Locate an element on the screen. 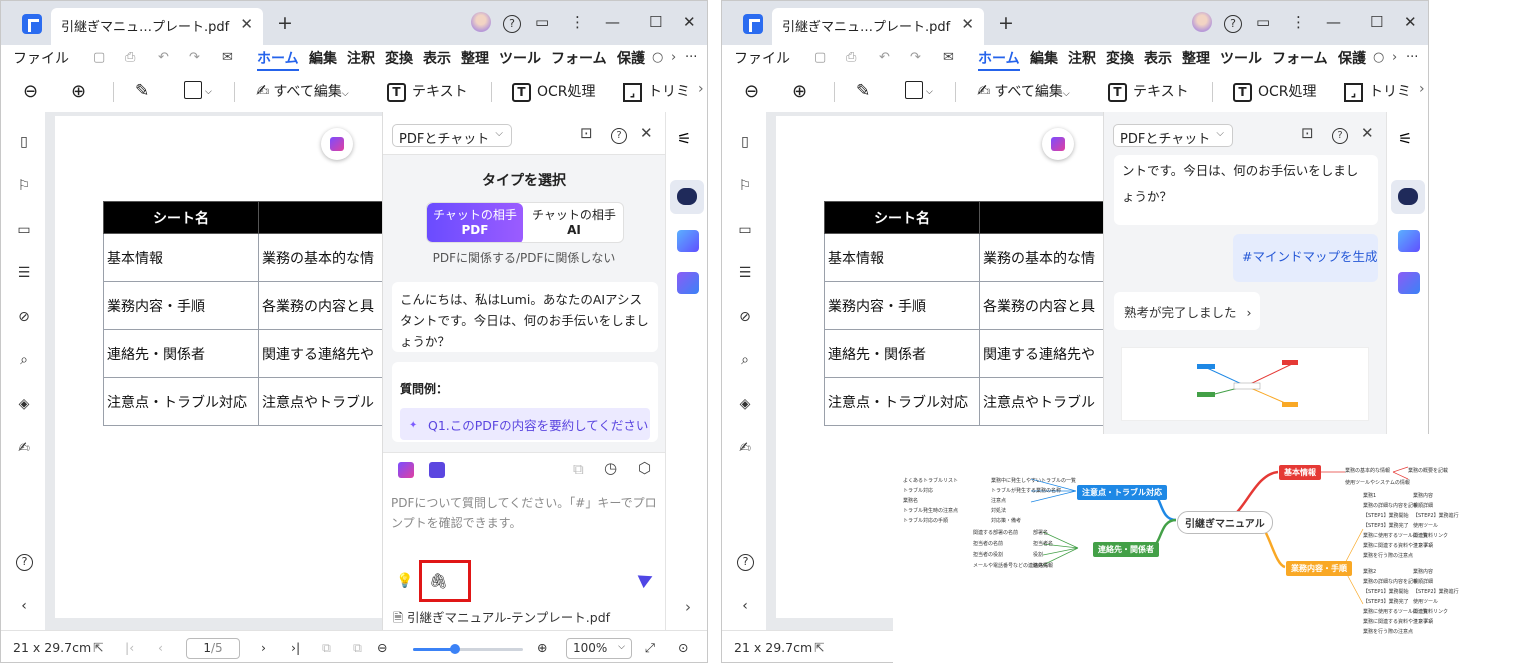 Image resolution: width=1528 pixels, height=663 pixels. proofread-icon is located at coordinates (688, 283).